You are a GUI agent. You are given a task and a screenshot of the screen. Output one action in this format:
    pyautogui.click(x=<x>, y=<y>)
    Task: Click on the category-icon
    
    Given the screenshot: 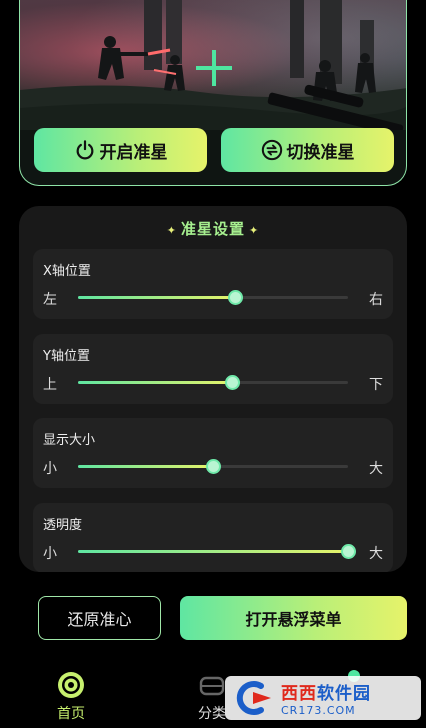 What is the action you would take?
    pyautogui.click(x=212, y=686)
    